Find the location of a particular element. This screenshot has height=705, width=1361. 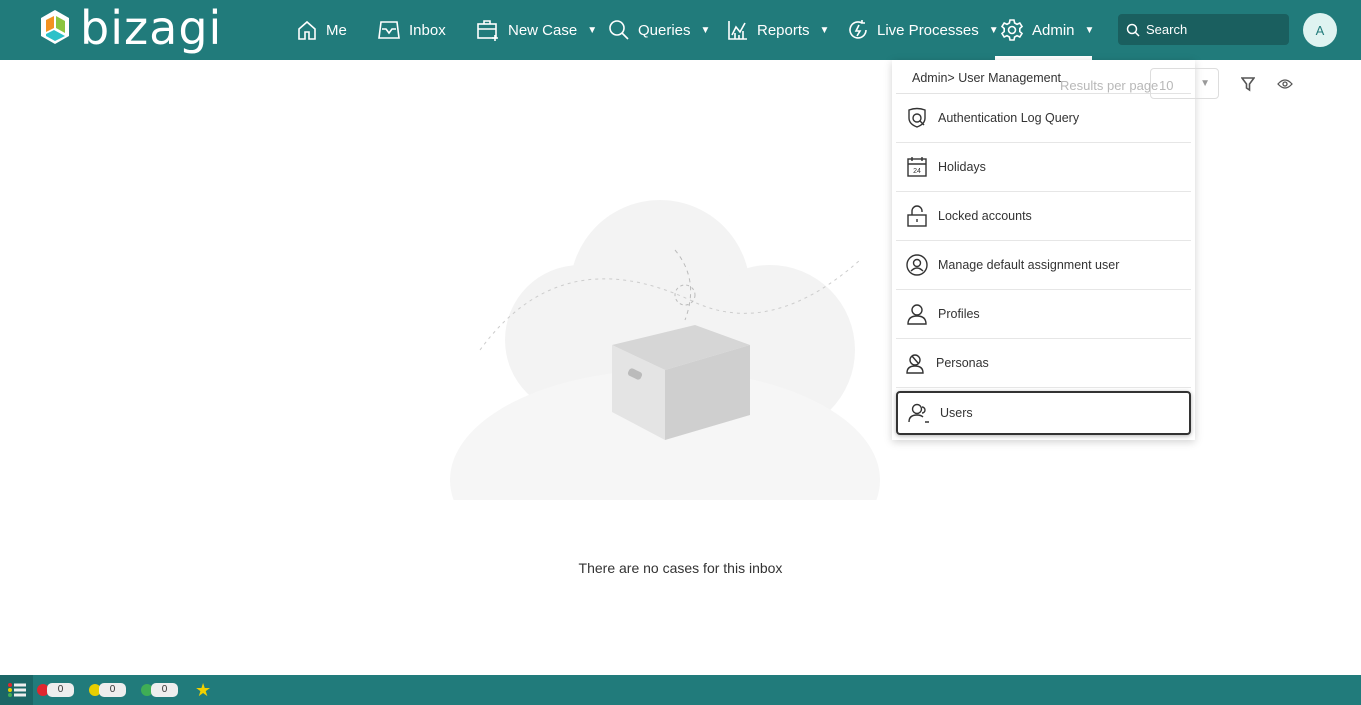

personas-icon is located at coordinates (915, 364).